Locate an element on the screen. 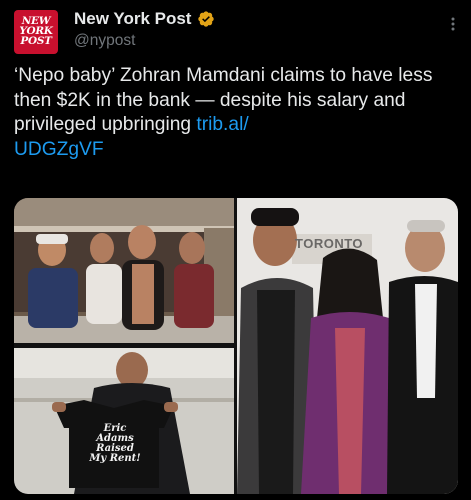 The image size is (471, 500). more-options-icon is located at coordinates (453, 24).